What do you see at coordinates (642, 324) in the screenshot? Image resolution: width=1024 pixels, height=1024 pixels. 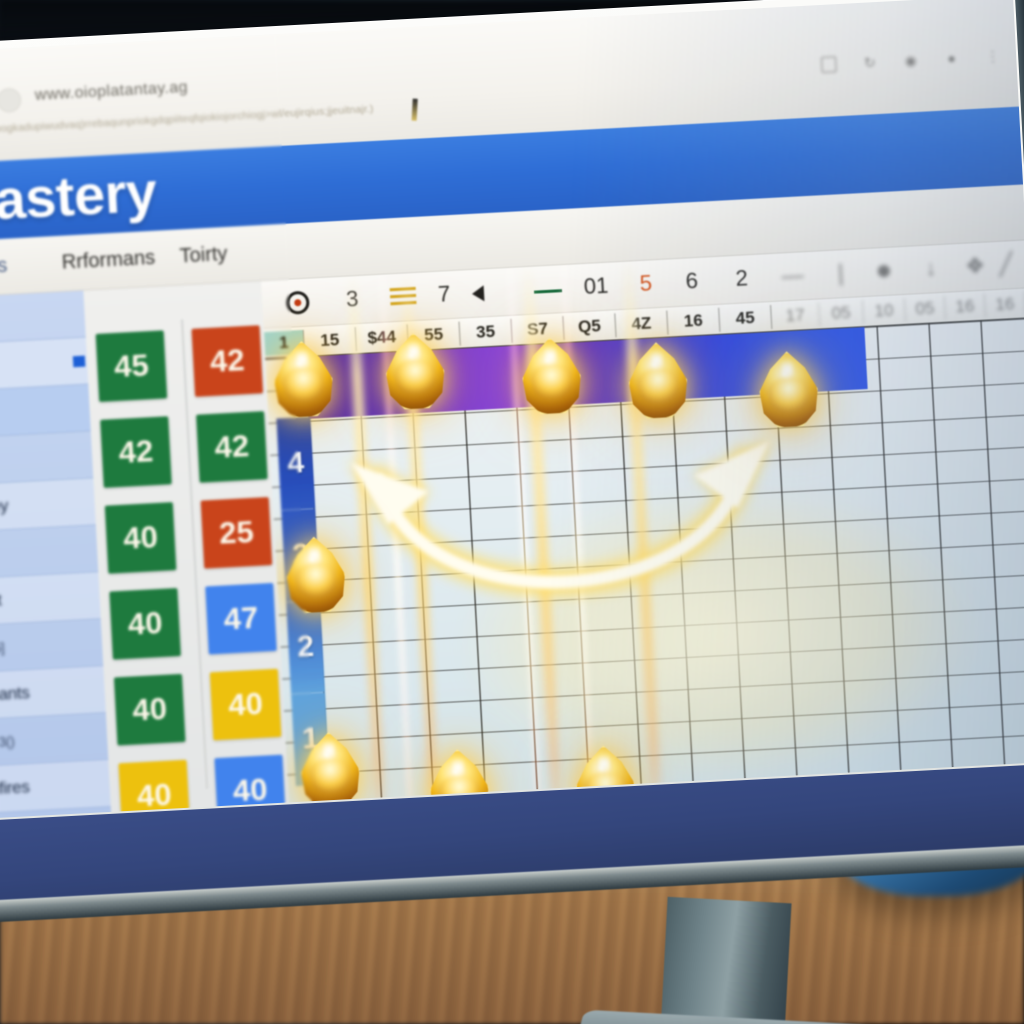 I see `column-header: 4Z` at bounding box center [642, 324].